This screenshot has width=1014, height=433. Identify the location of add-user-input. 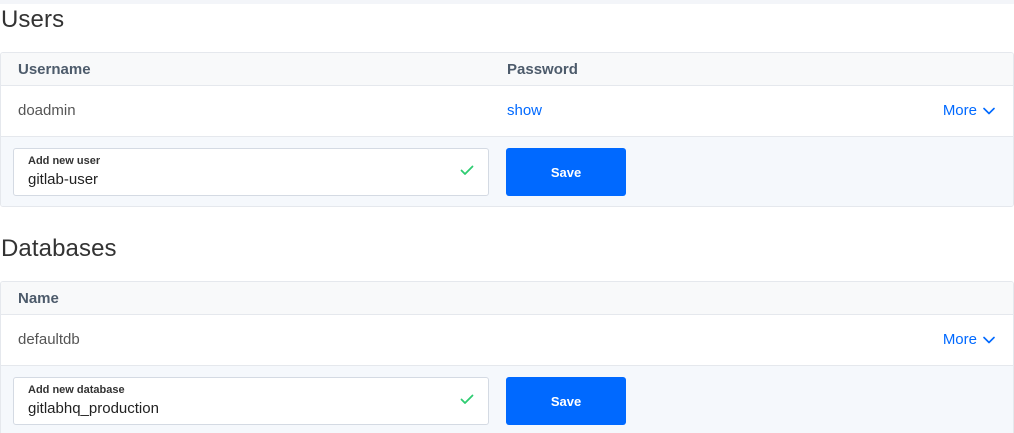
(238, 179).